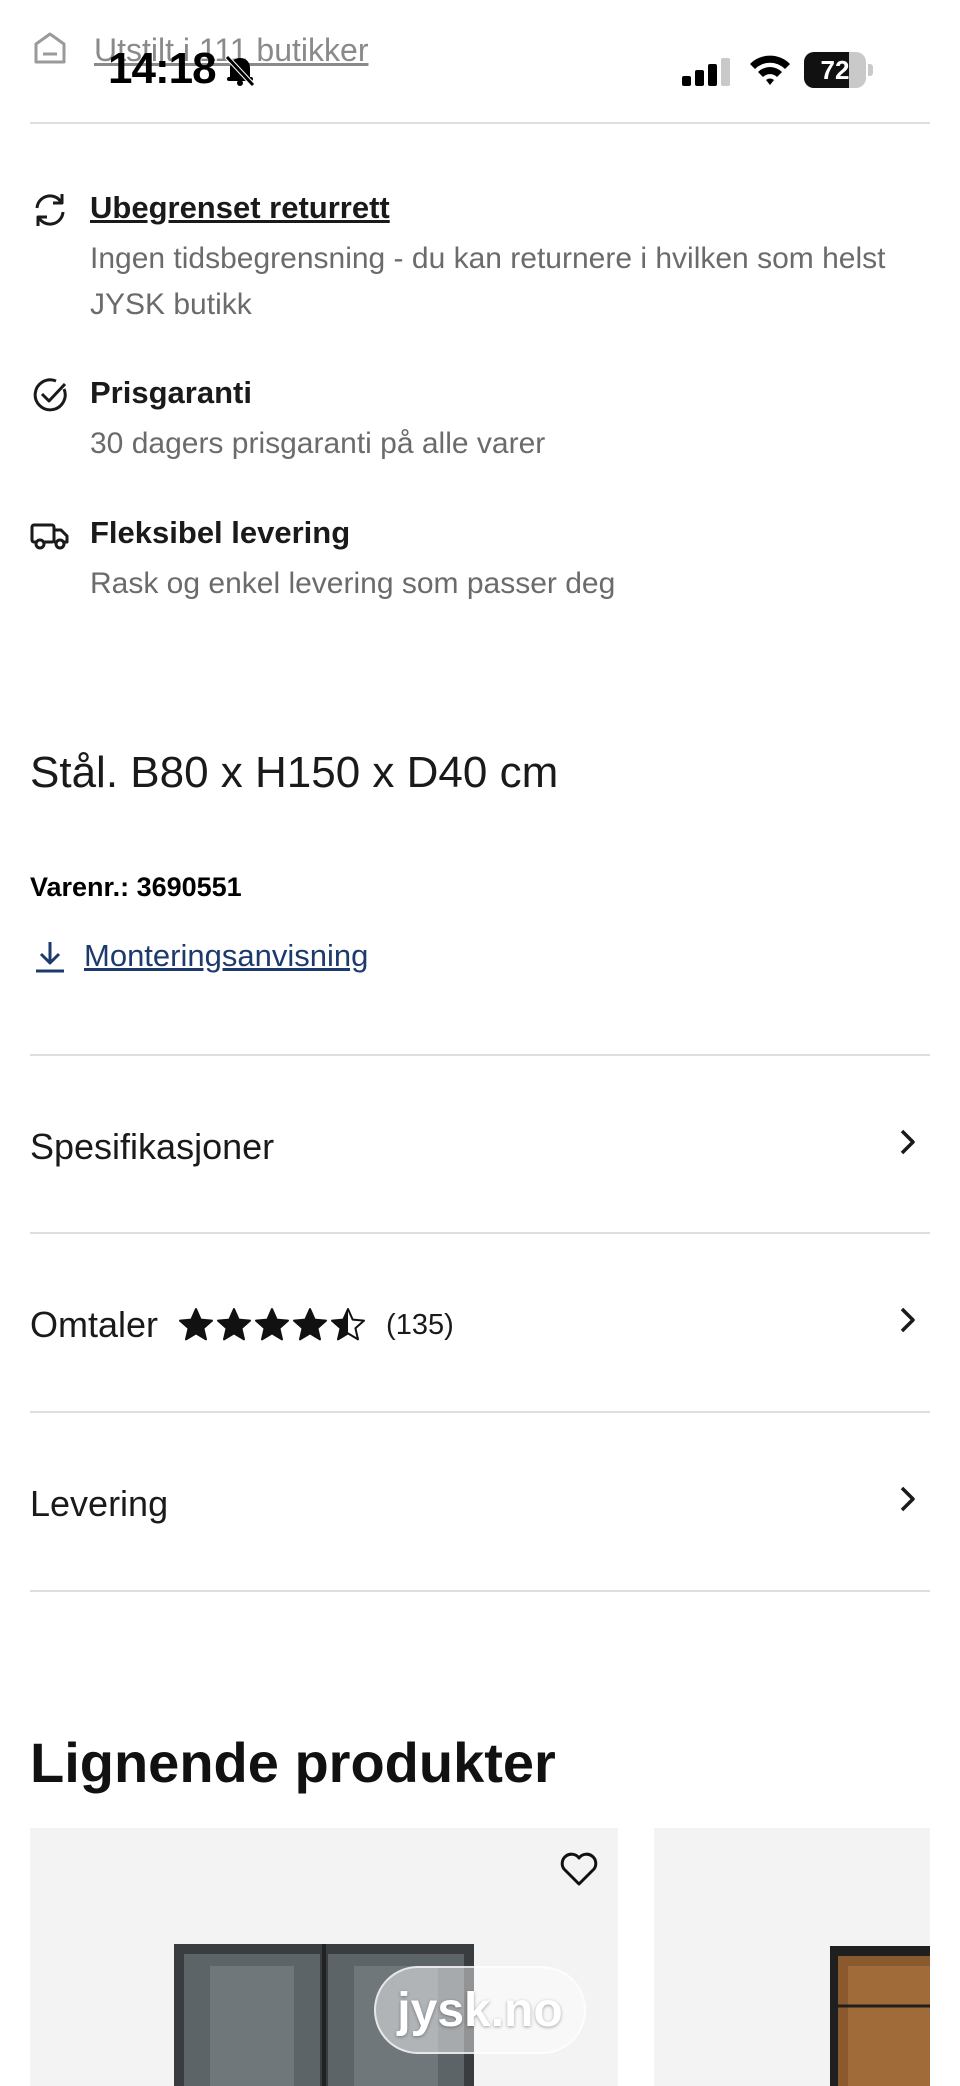 The width and height of the screenshot is (960, 2086). Describe the element at coordinates (348, 1324) in the screenshot. I see `star-half-icon` at that location.